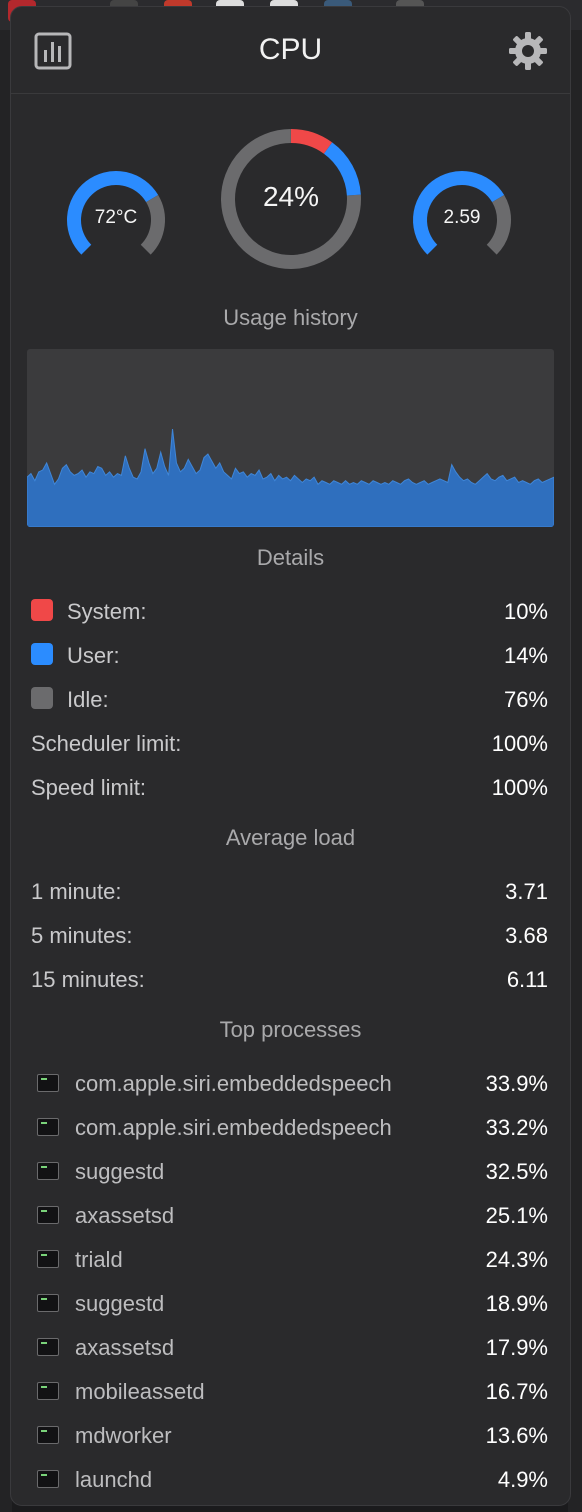 This screenshot has height=1512, width=582. What do you see at coordinates (292, 1306) in the screenshot?
I see `process-row: suggestd 18.9%` at bounding box center [292, 1306].